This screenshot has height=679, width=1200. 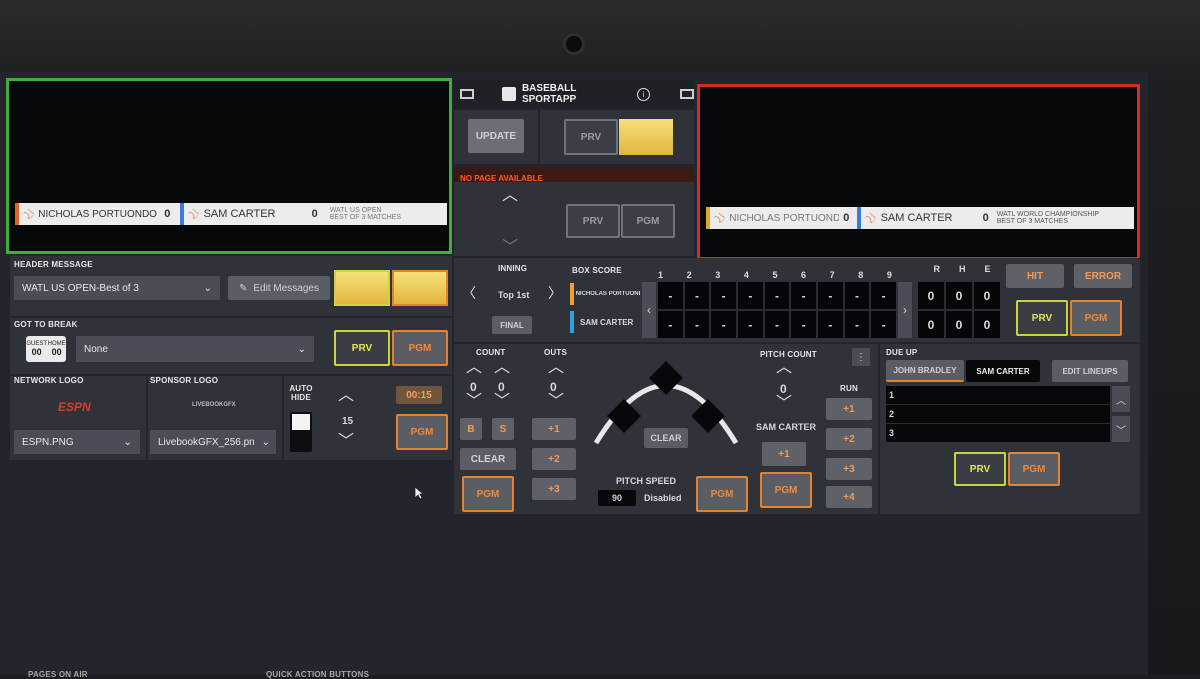 I want to click on due-up-tab-1: JOHN BRADLEY, so click(x=925, y=371).